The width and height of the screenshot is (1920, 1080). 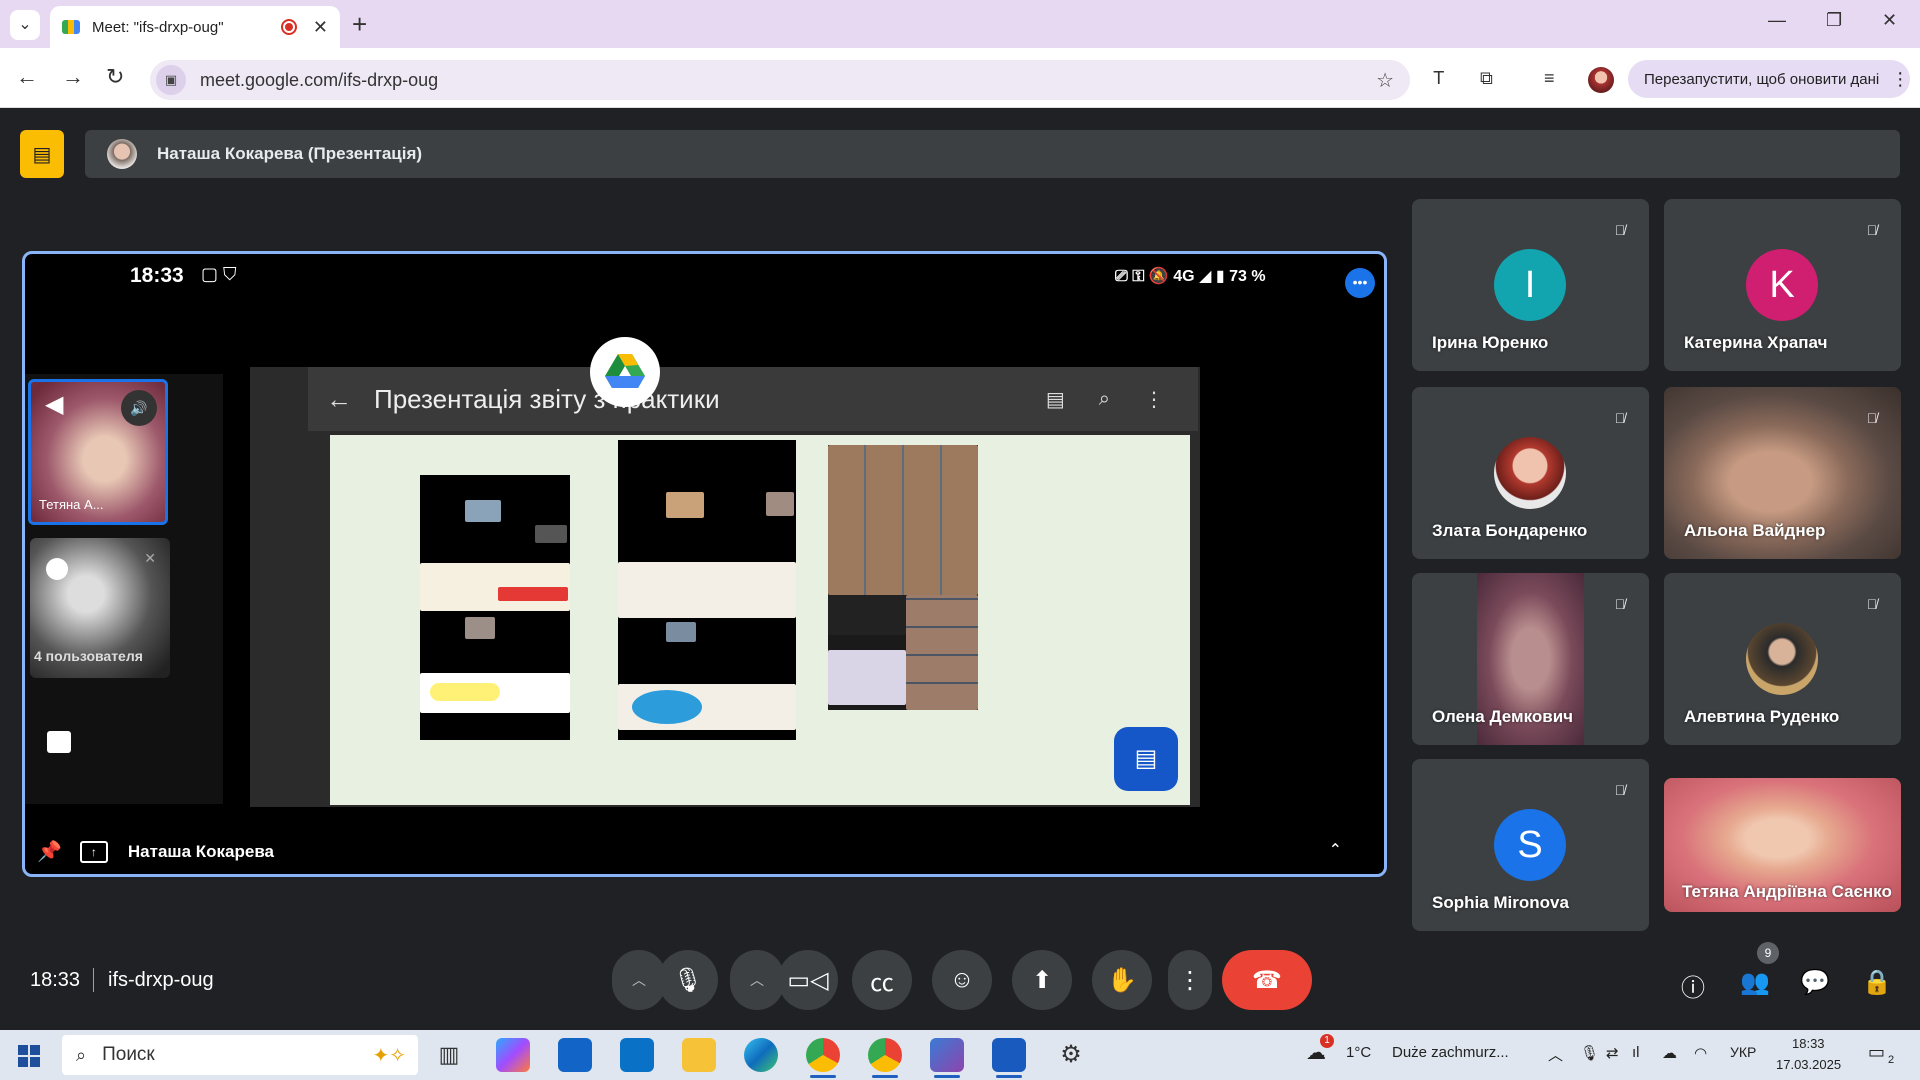 I want to click on participant-tile: 🎙̸ Злата Бондаренко, so click(x=1530, y=473).